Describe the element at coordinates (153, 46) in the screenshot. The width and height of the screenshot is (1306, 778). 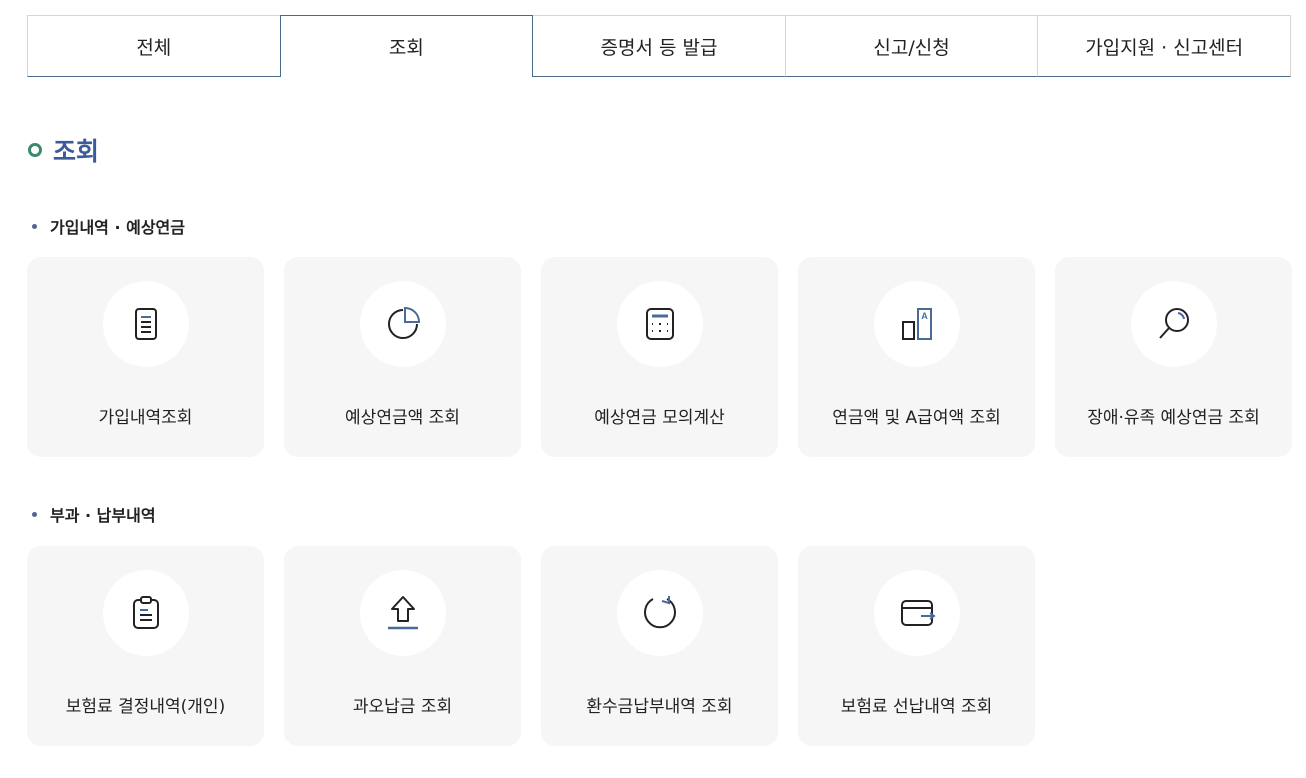
I see `tab-all: 전체` at that location.